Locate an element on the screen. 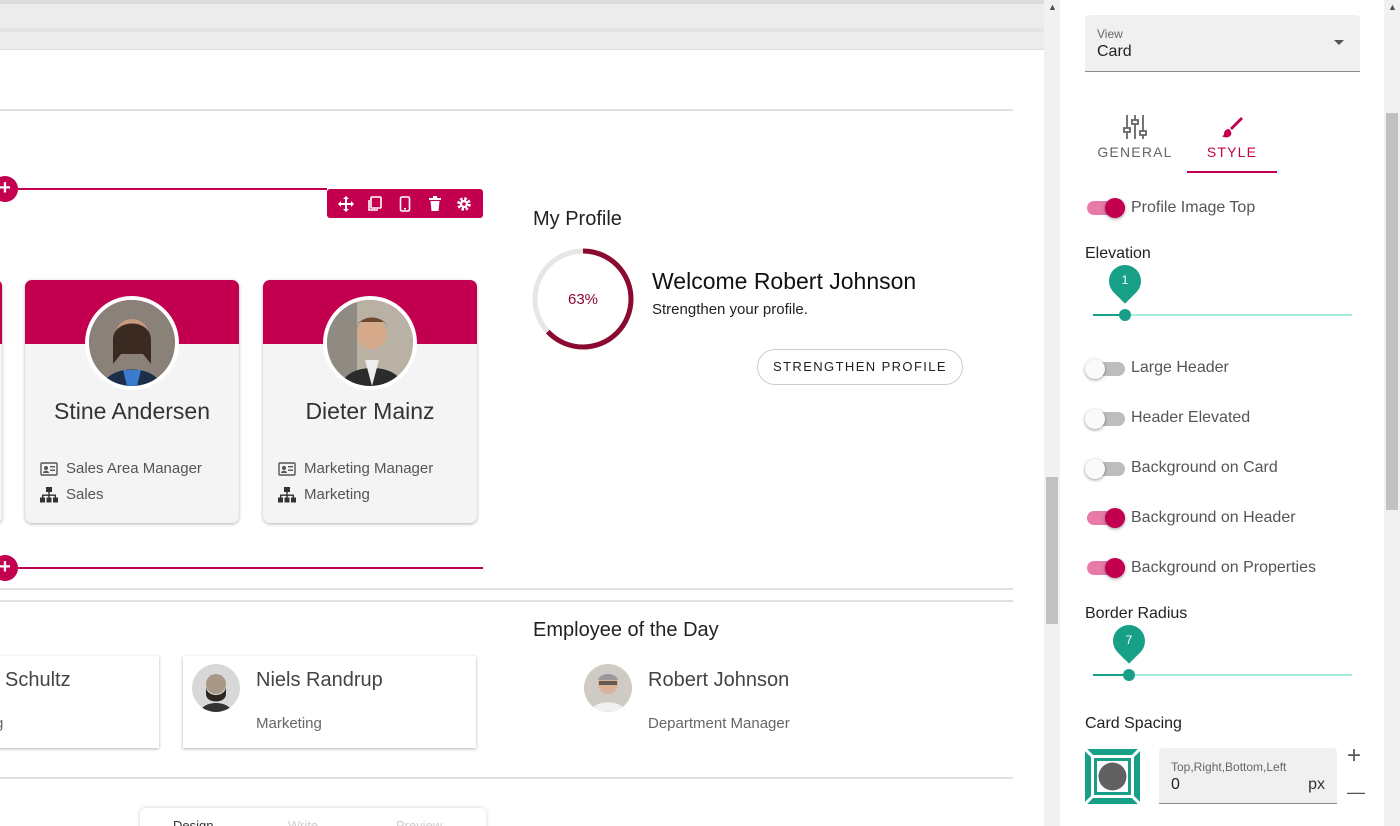 This screenshot has height=826, width=1400. tab-style-label: STYLE is located at coordinates (1232, 152).